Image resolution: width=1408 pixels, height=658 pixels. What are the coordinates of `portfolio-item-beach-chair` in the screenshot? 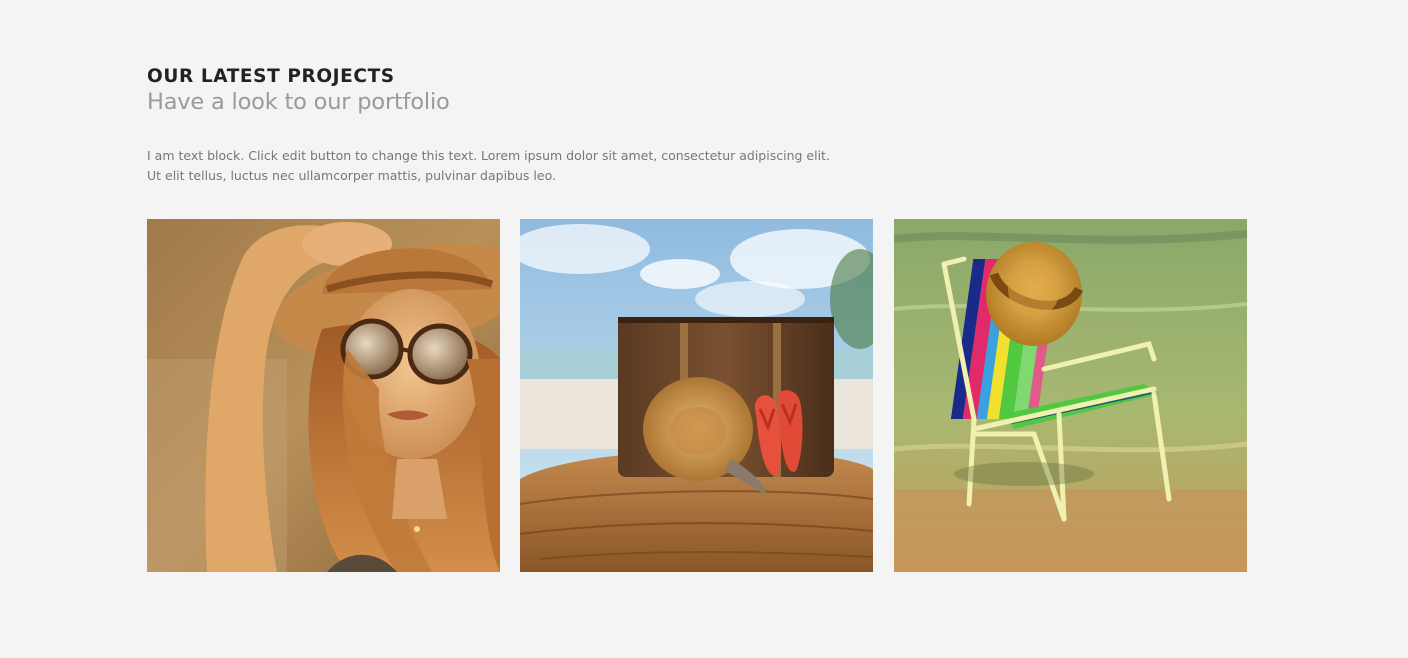 It's located at (1070, 395).